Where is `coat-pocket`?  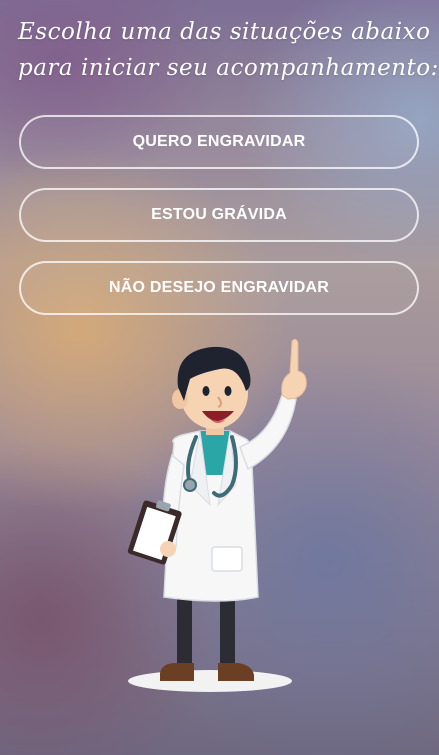
coat-pocket is located at coordinates (227, 559).